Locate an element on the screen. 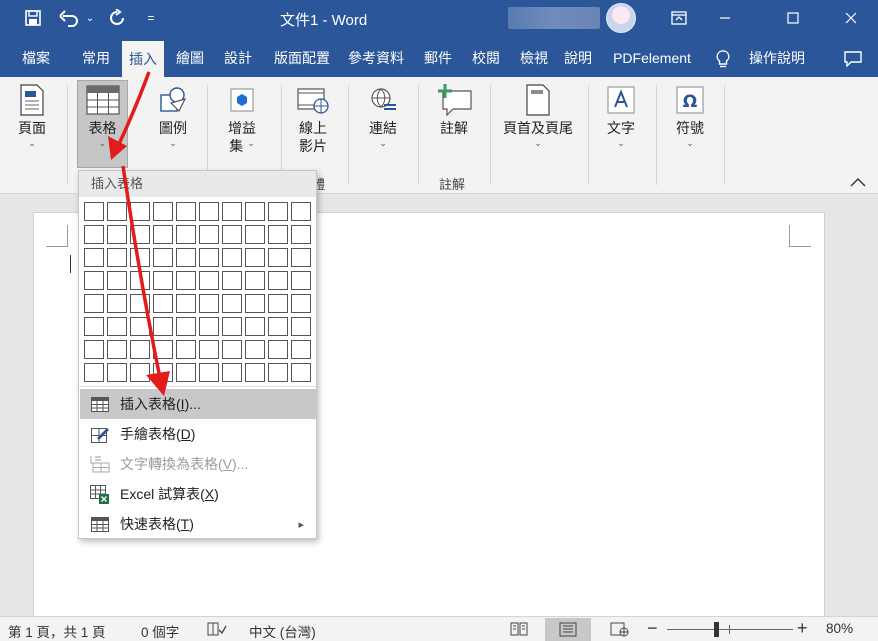 This screenshot has width=878, height=641. proofing-icon is located at coordinates (217, 630).